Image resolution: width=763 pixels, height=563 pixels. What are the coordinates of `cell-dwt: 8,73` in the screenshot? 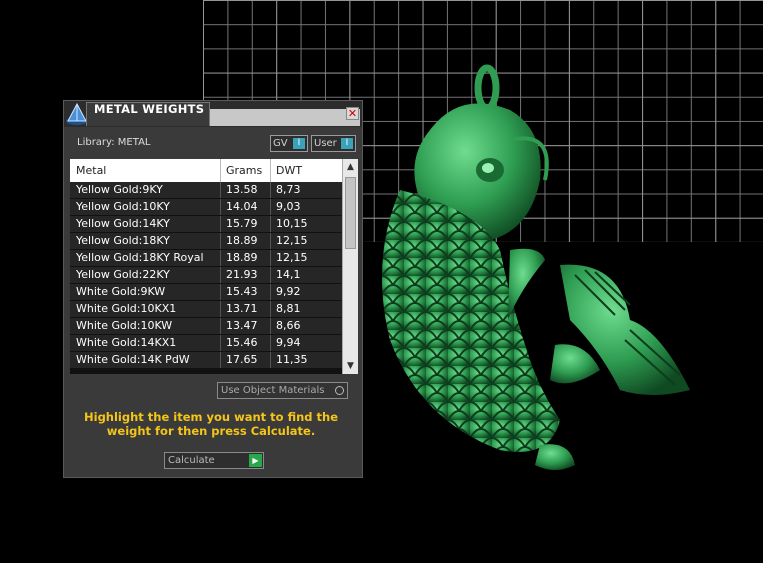 It's located at (288, 189).